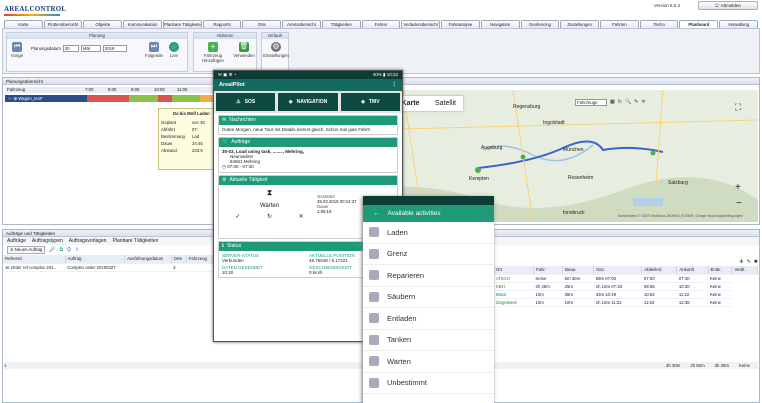 This screenshot has height=403, width=762. What do you see at coordinates (200, 259) in the screenshot?
I see `column-header: Fahrzeug` at bounding box center [200, 259].